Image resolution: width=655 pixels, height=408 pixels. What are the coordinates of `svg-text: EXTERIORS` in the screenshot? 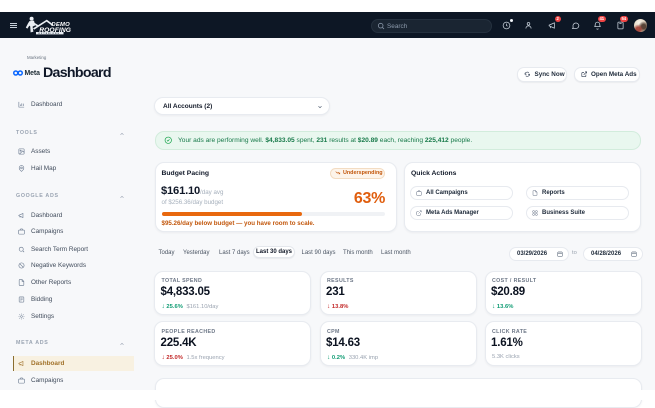 It's located at (49, 34).